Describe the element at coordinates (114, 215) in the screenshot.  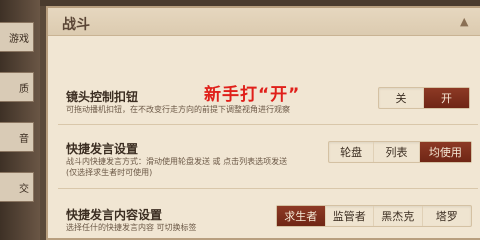
I see `quick-chat-content-title: 快捷发言内容设置` at that location.